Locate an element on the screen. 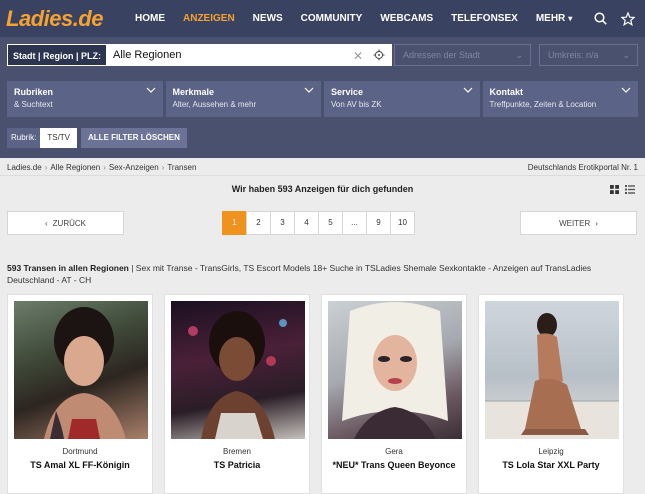 This screenshot has width=645, height=494. active-filters: Rubrik: TS/TV ALLE FILTER LÖSCHEN is located at coordinates (97, 138).